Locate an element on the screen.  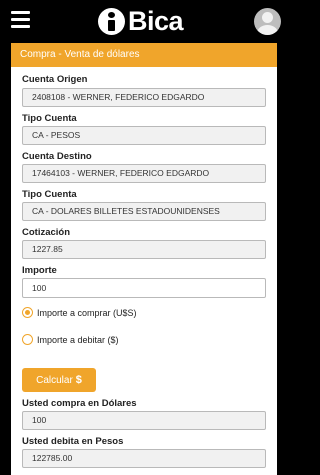
radio-importe-debitar: Importe a debitar ($) is located at coordinates (70, 339).